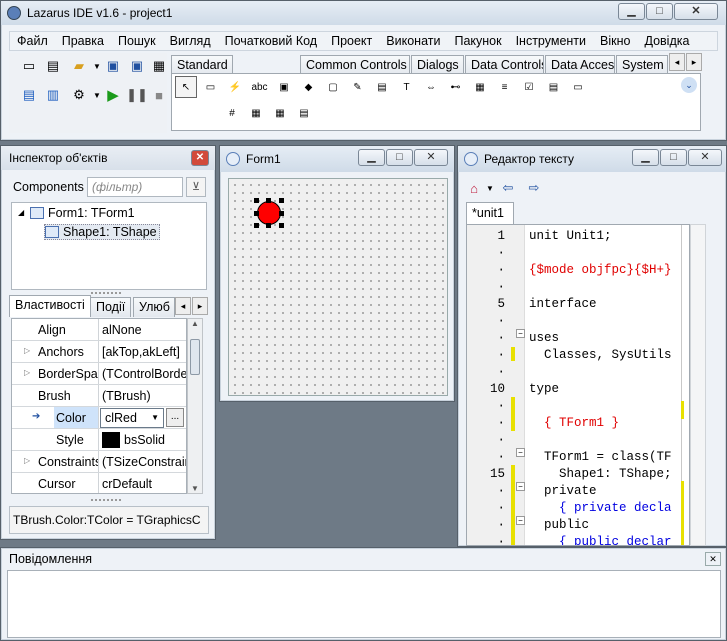 The image size is (727, 641). I want to click on form-close-button: ✕, so click(431, 157).